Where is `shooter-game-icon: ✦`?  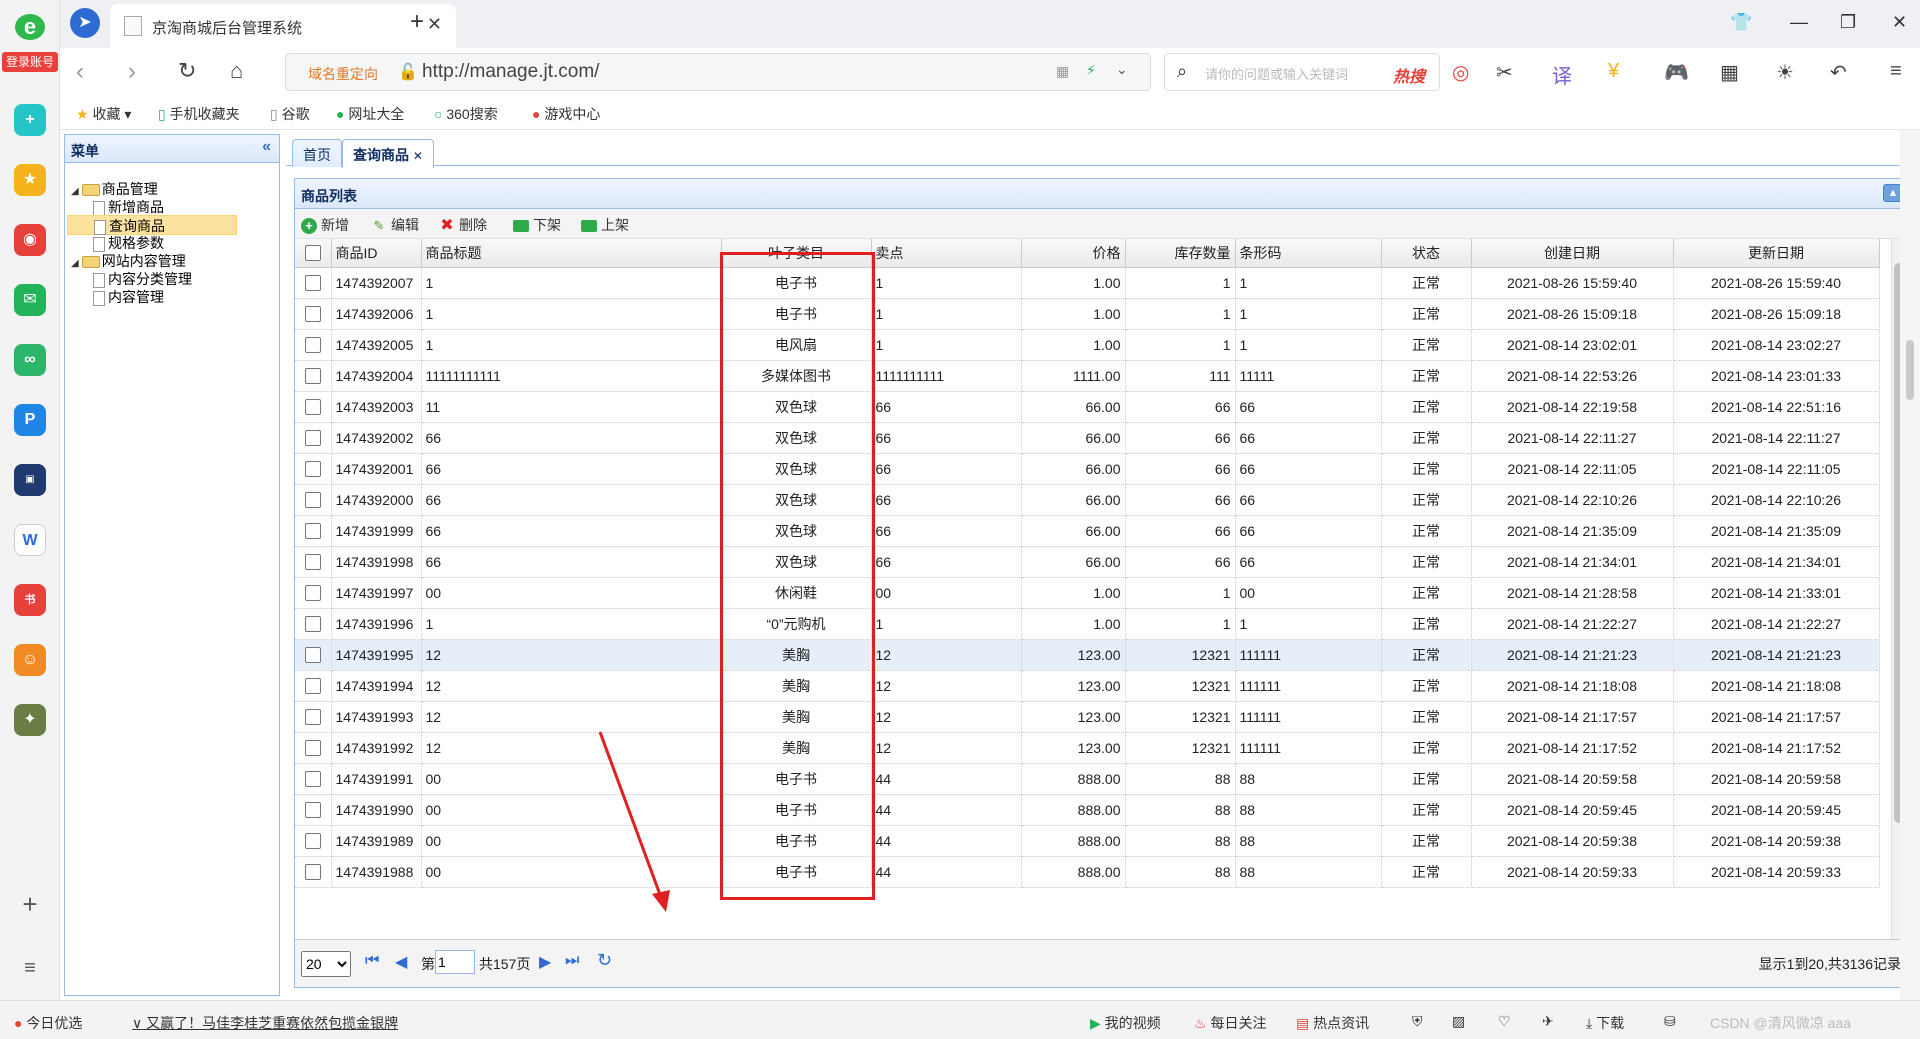 shooter-game-icon: ✦ is located at coordinates (30, 720).